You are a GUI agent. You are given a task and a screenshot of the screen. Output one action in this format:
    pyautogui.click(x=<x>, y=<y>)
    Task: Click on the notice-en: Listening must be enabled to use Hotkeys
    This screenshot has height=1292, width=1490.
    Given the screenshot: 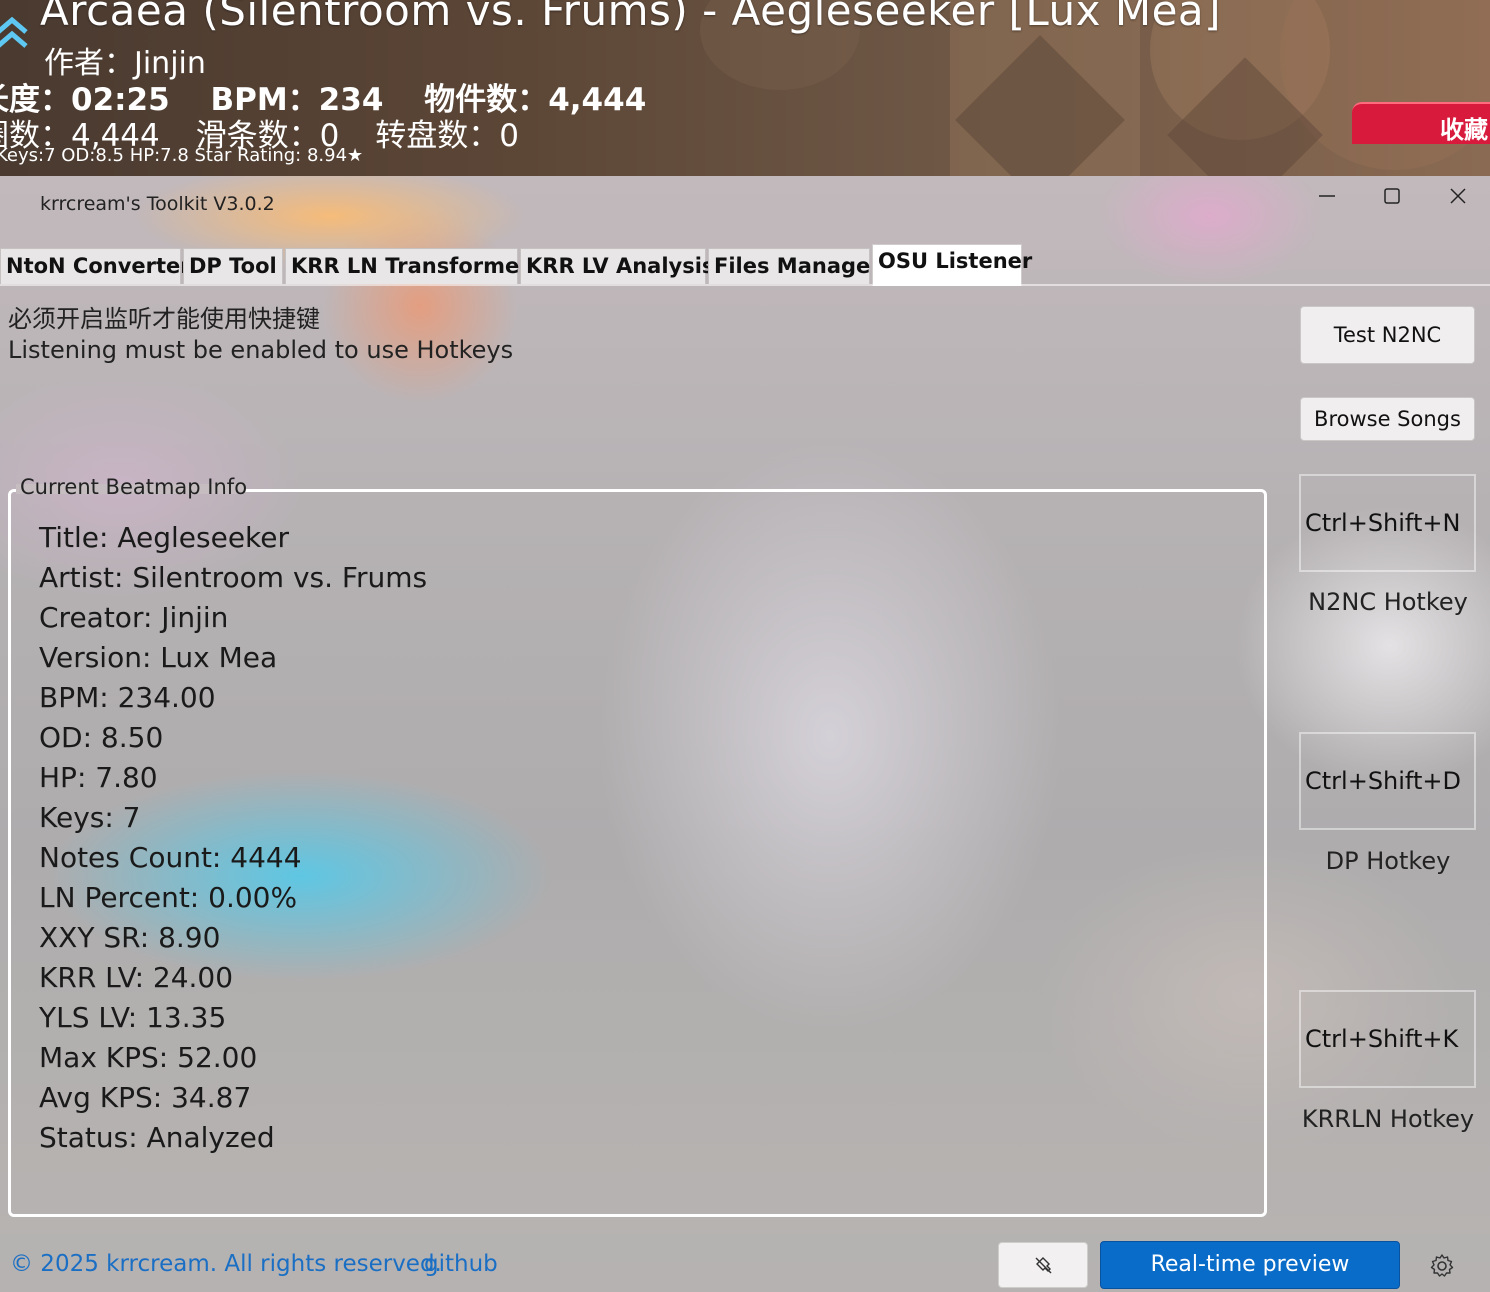 What is the action you would take?
    pyautogui.click(x=261, y=350)
    